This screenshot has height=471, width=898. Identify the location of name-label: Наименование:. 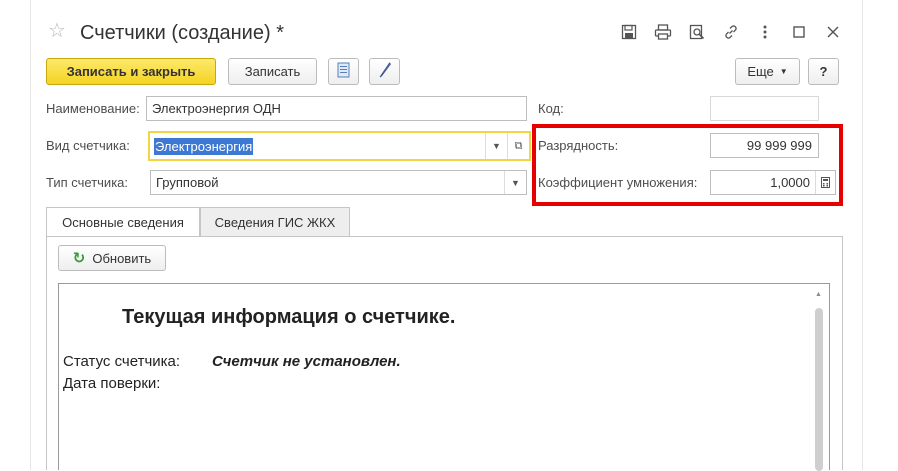
(93, 108).